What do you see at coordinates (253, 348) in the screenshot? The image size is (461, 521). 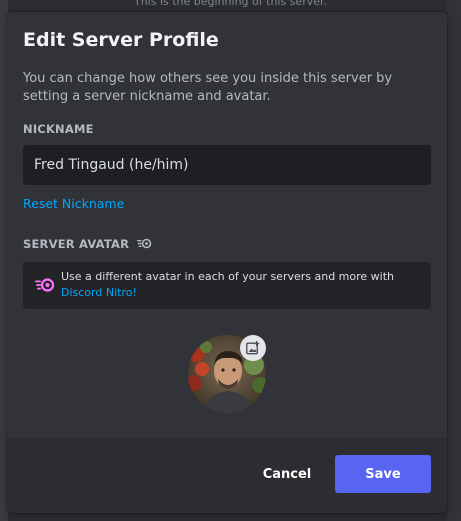 I see `add-image-button` at bounding box center [253, 348].